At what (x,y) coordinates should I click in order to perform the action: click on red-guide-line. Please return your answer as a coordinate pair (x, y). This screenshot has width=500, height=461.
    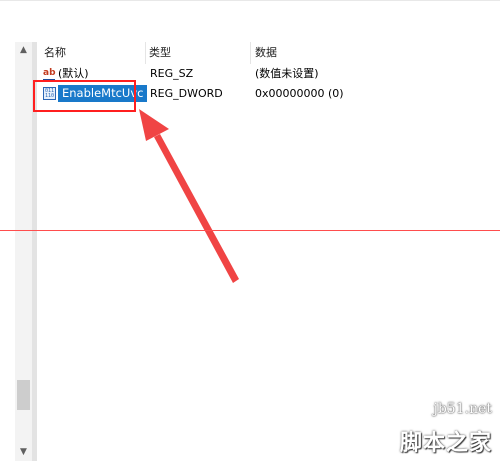
    Looking at the image, I should click on (250, 230).